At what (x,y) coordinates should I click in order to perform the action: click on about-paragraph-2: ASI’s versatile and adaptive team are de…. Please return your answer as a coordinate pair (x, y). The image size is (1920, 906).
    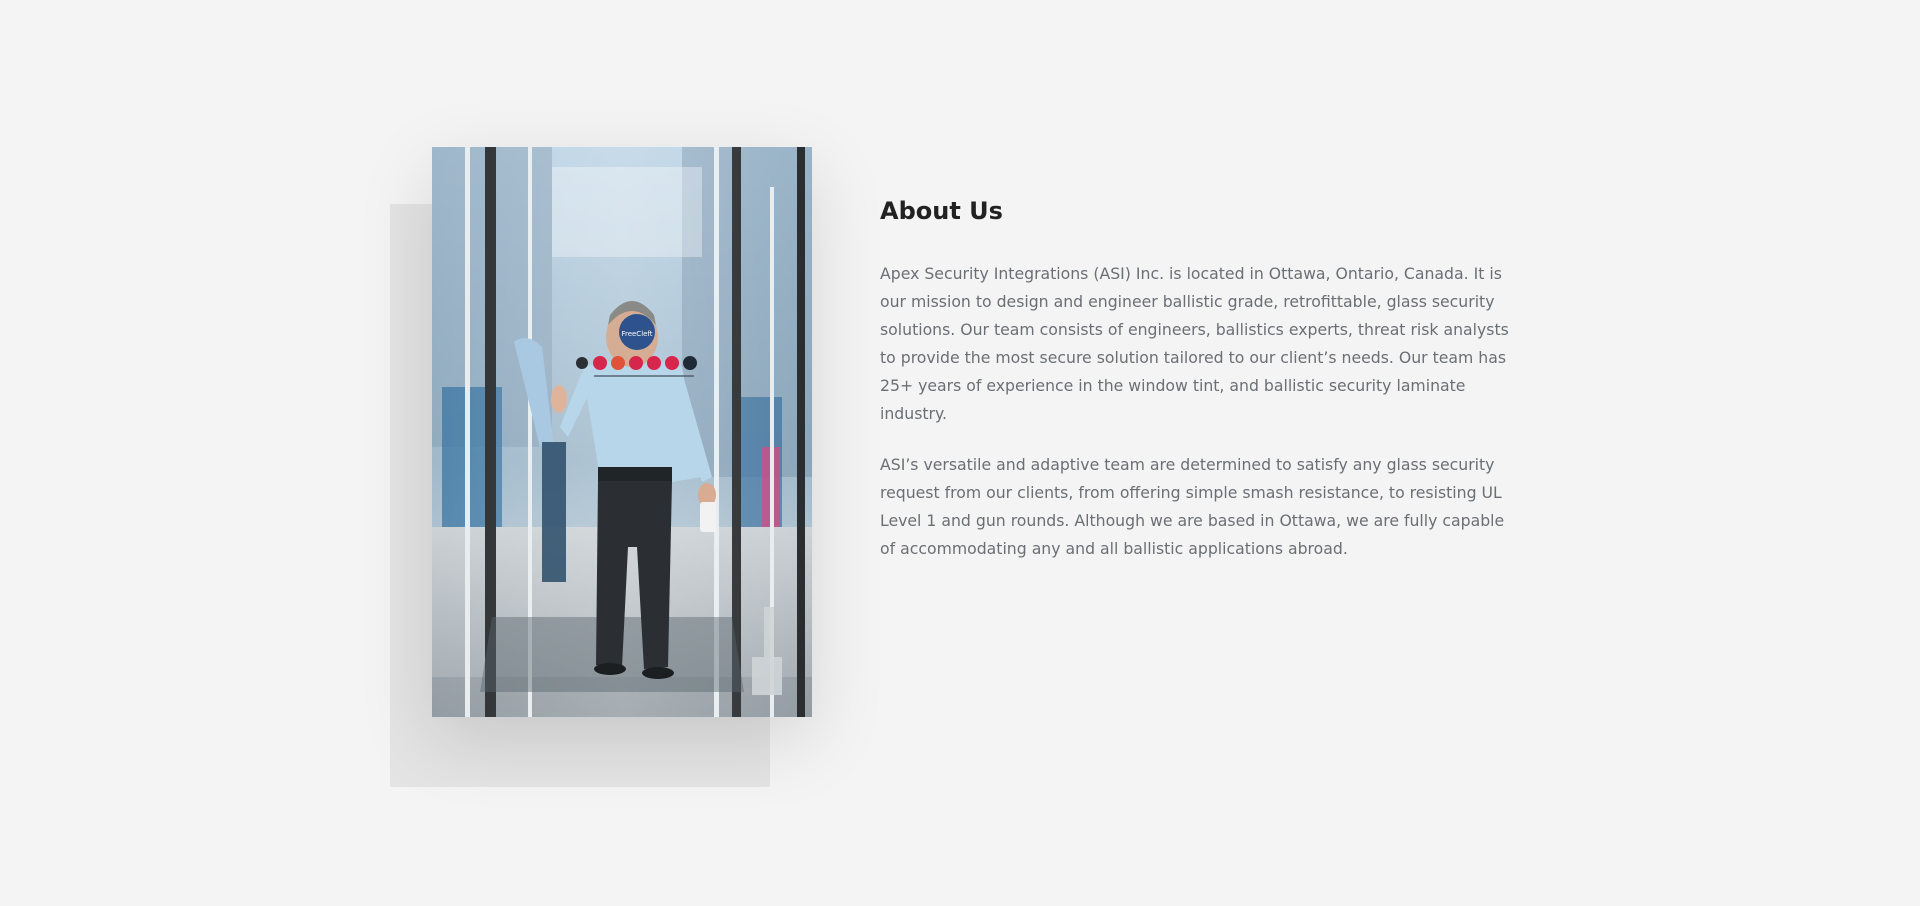
    Looking at the image, I should click on (1192, 506).